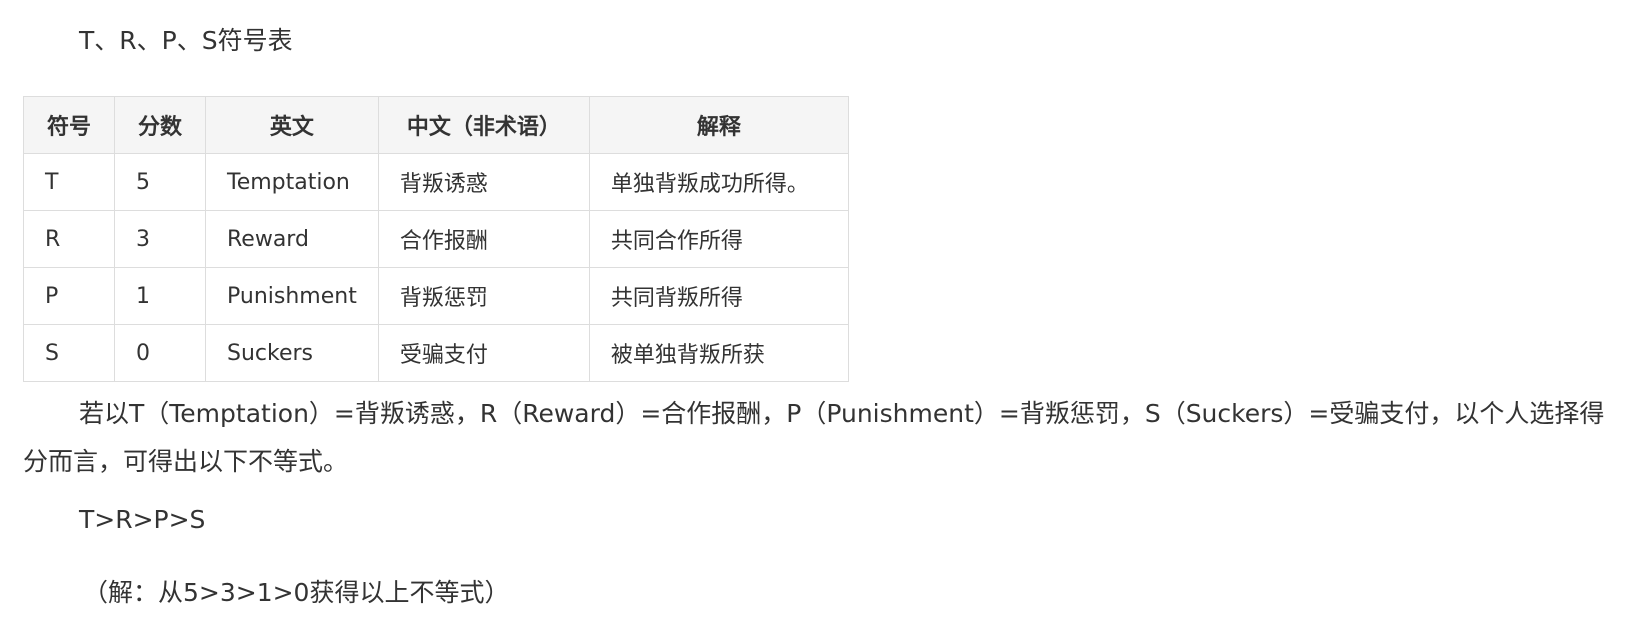  Describe the element at coordinates (160, 182) in the screenshot. I see `cell-score: 5` at that location.